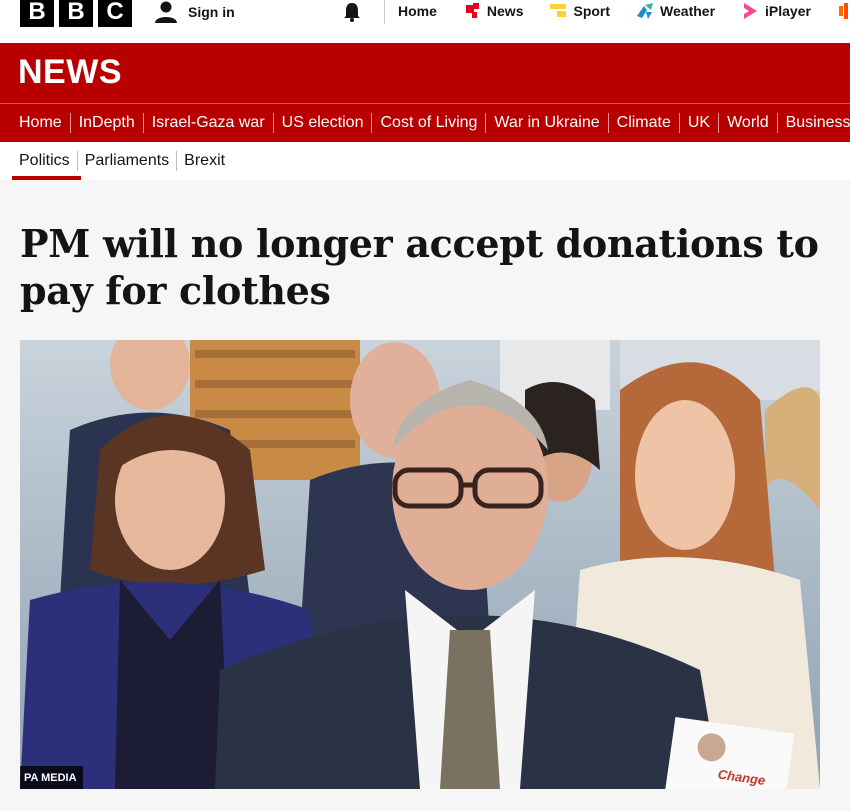  I want to click on active-tab-indicator, so click(46, 178).